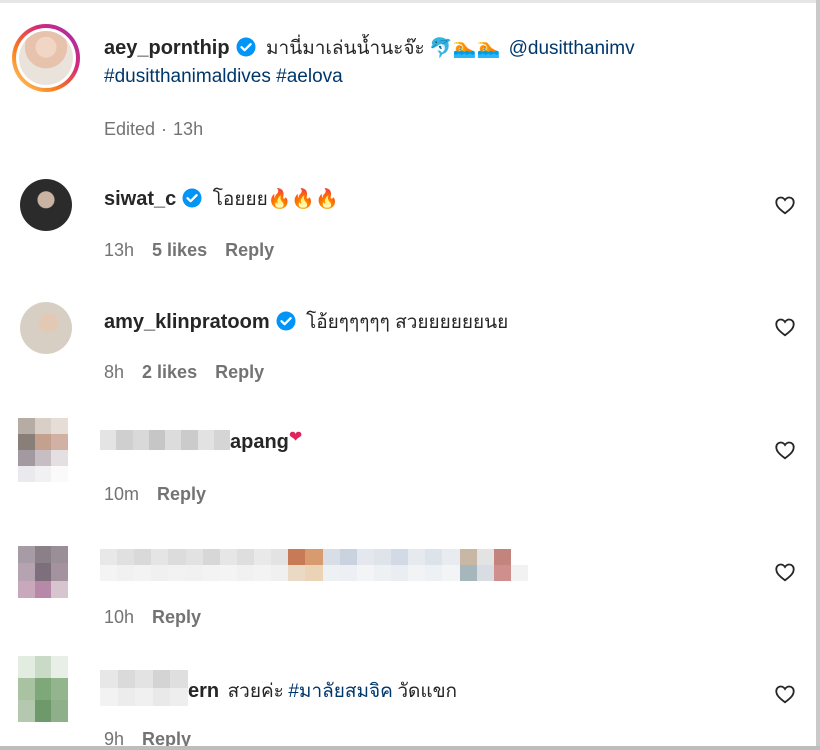 Image resolution: width=820 pixels, height=750 pixels. What do you see at coordinates (314, 565) in the screenshot?
I see `pixelated-comment-text` at bounding box center [314, 565].